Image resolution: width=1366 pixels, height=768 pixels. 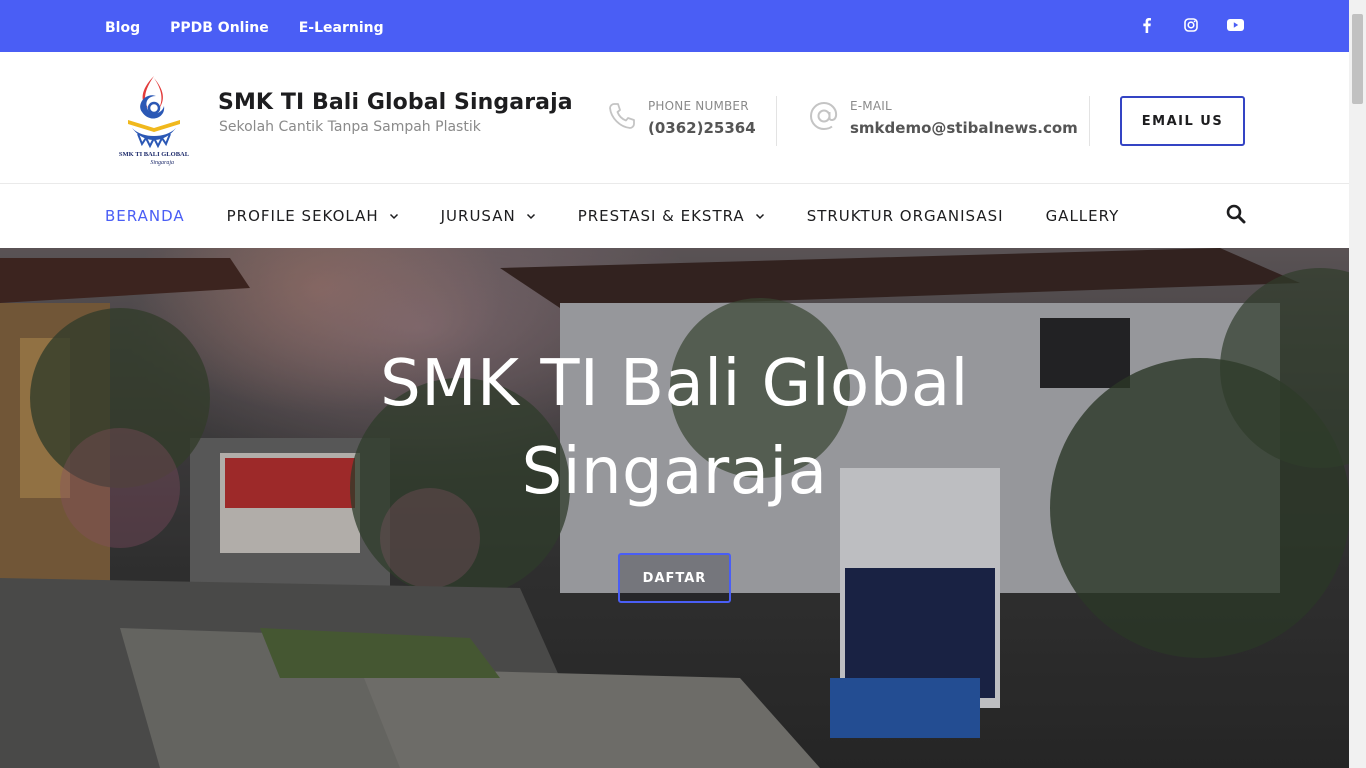 I want to click on top-bar: Blog PPDB Online E-Learning, so click(x=674, y=26).